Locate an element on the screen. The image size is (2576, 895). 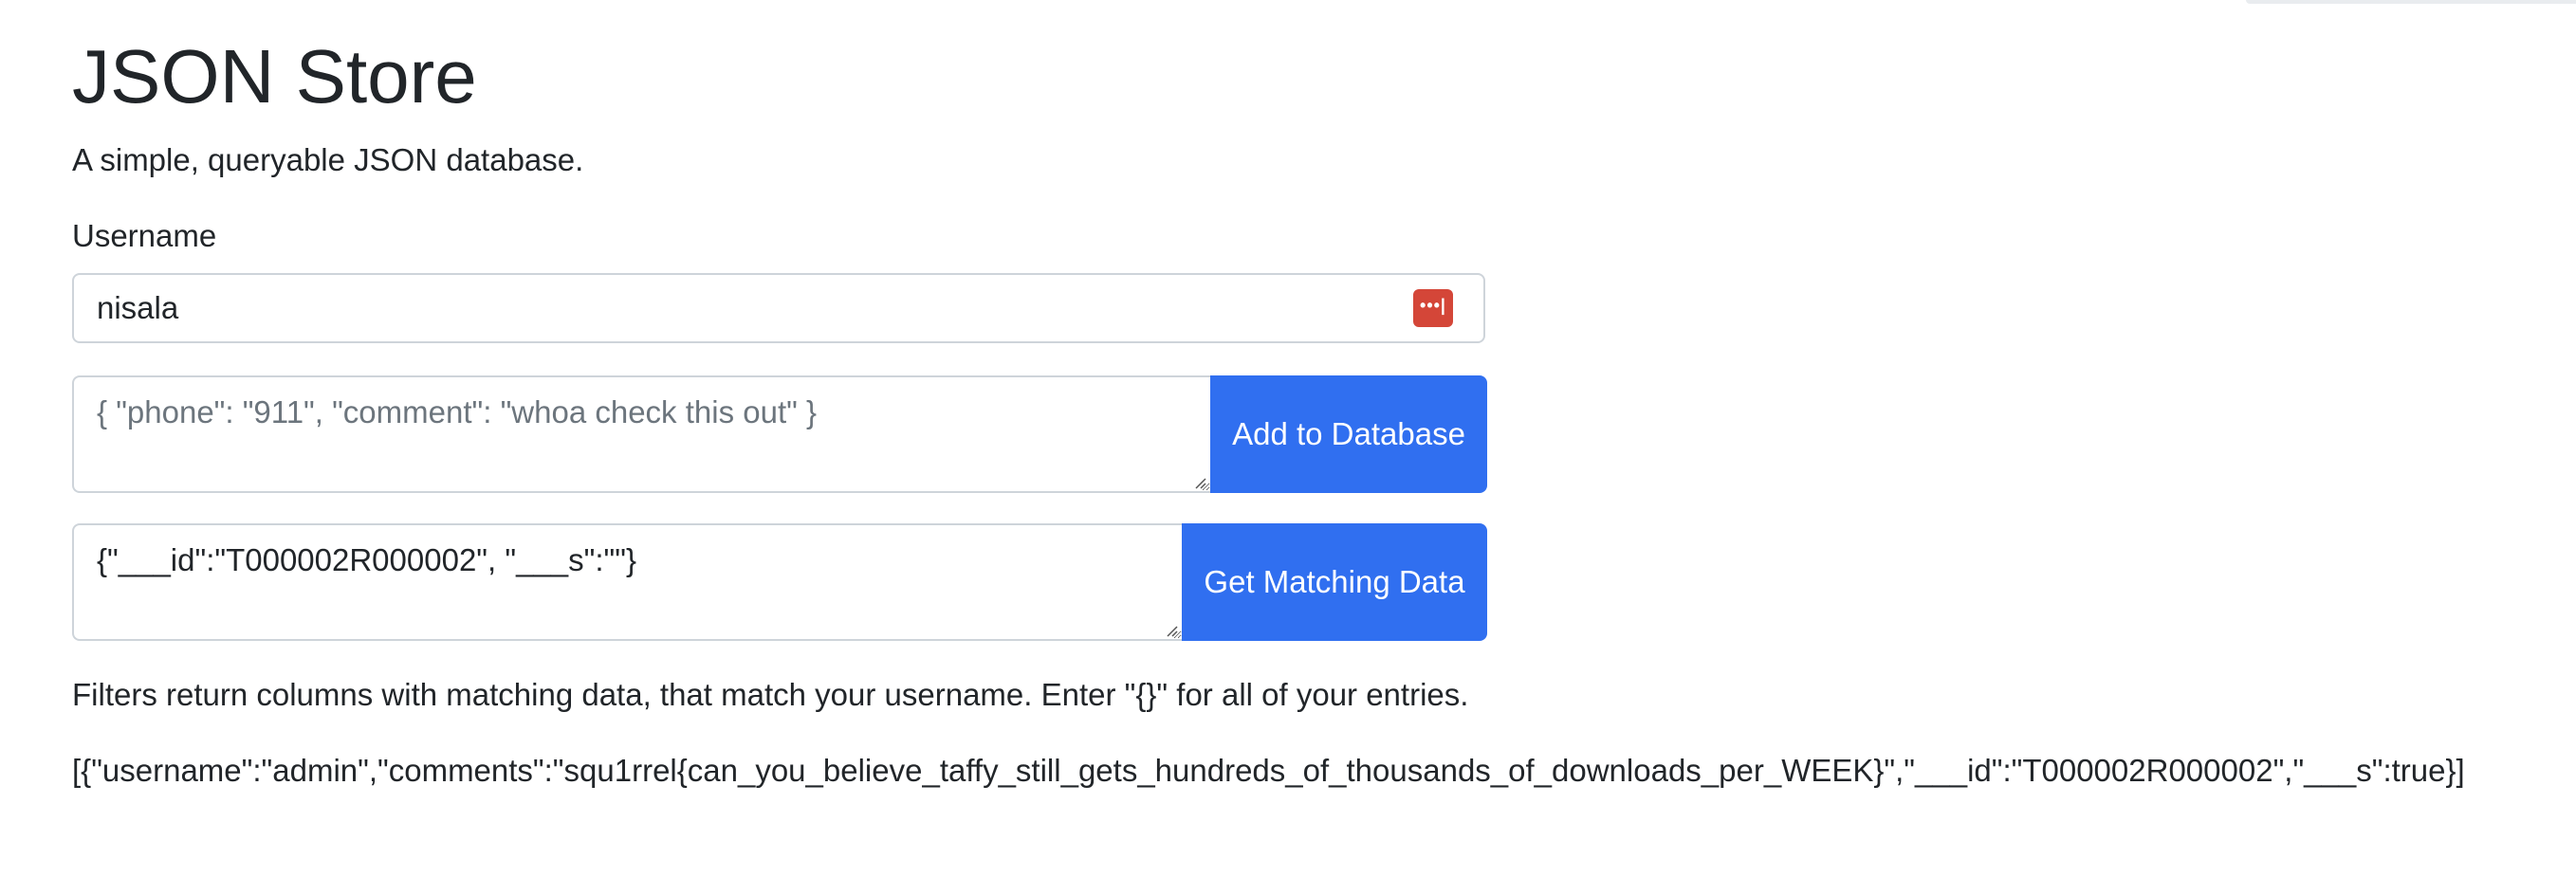
username-field-wrapper: •••| is located at coordinates (778, 308).